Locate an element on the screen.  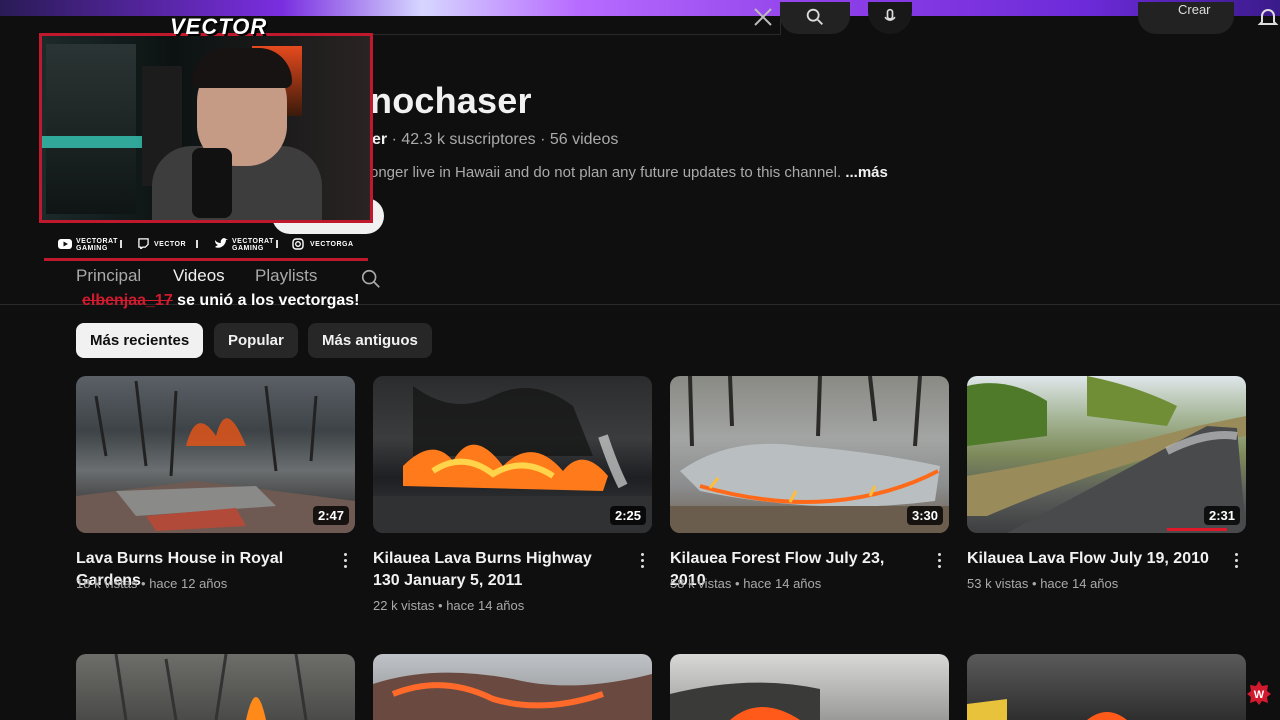
badge-letter: W is located at coordinates (1259, 695).